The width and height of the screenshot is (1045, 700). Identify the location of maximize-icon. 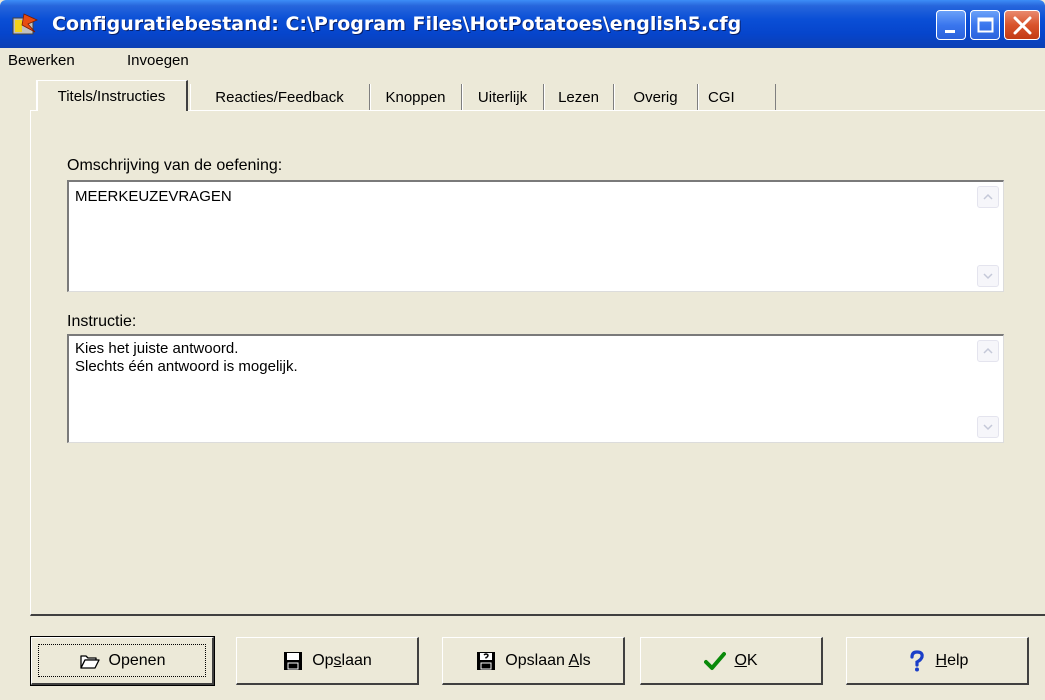
(985, 25).